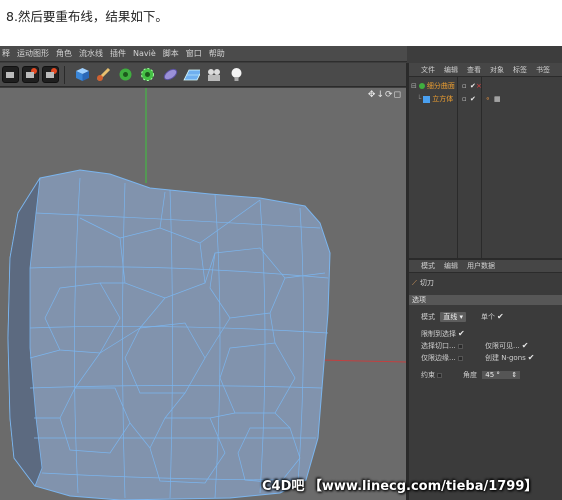 The image size is (562, 500). I want to click on constrain-row: 约束, so click(431, 375).